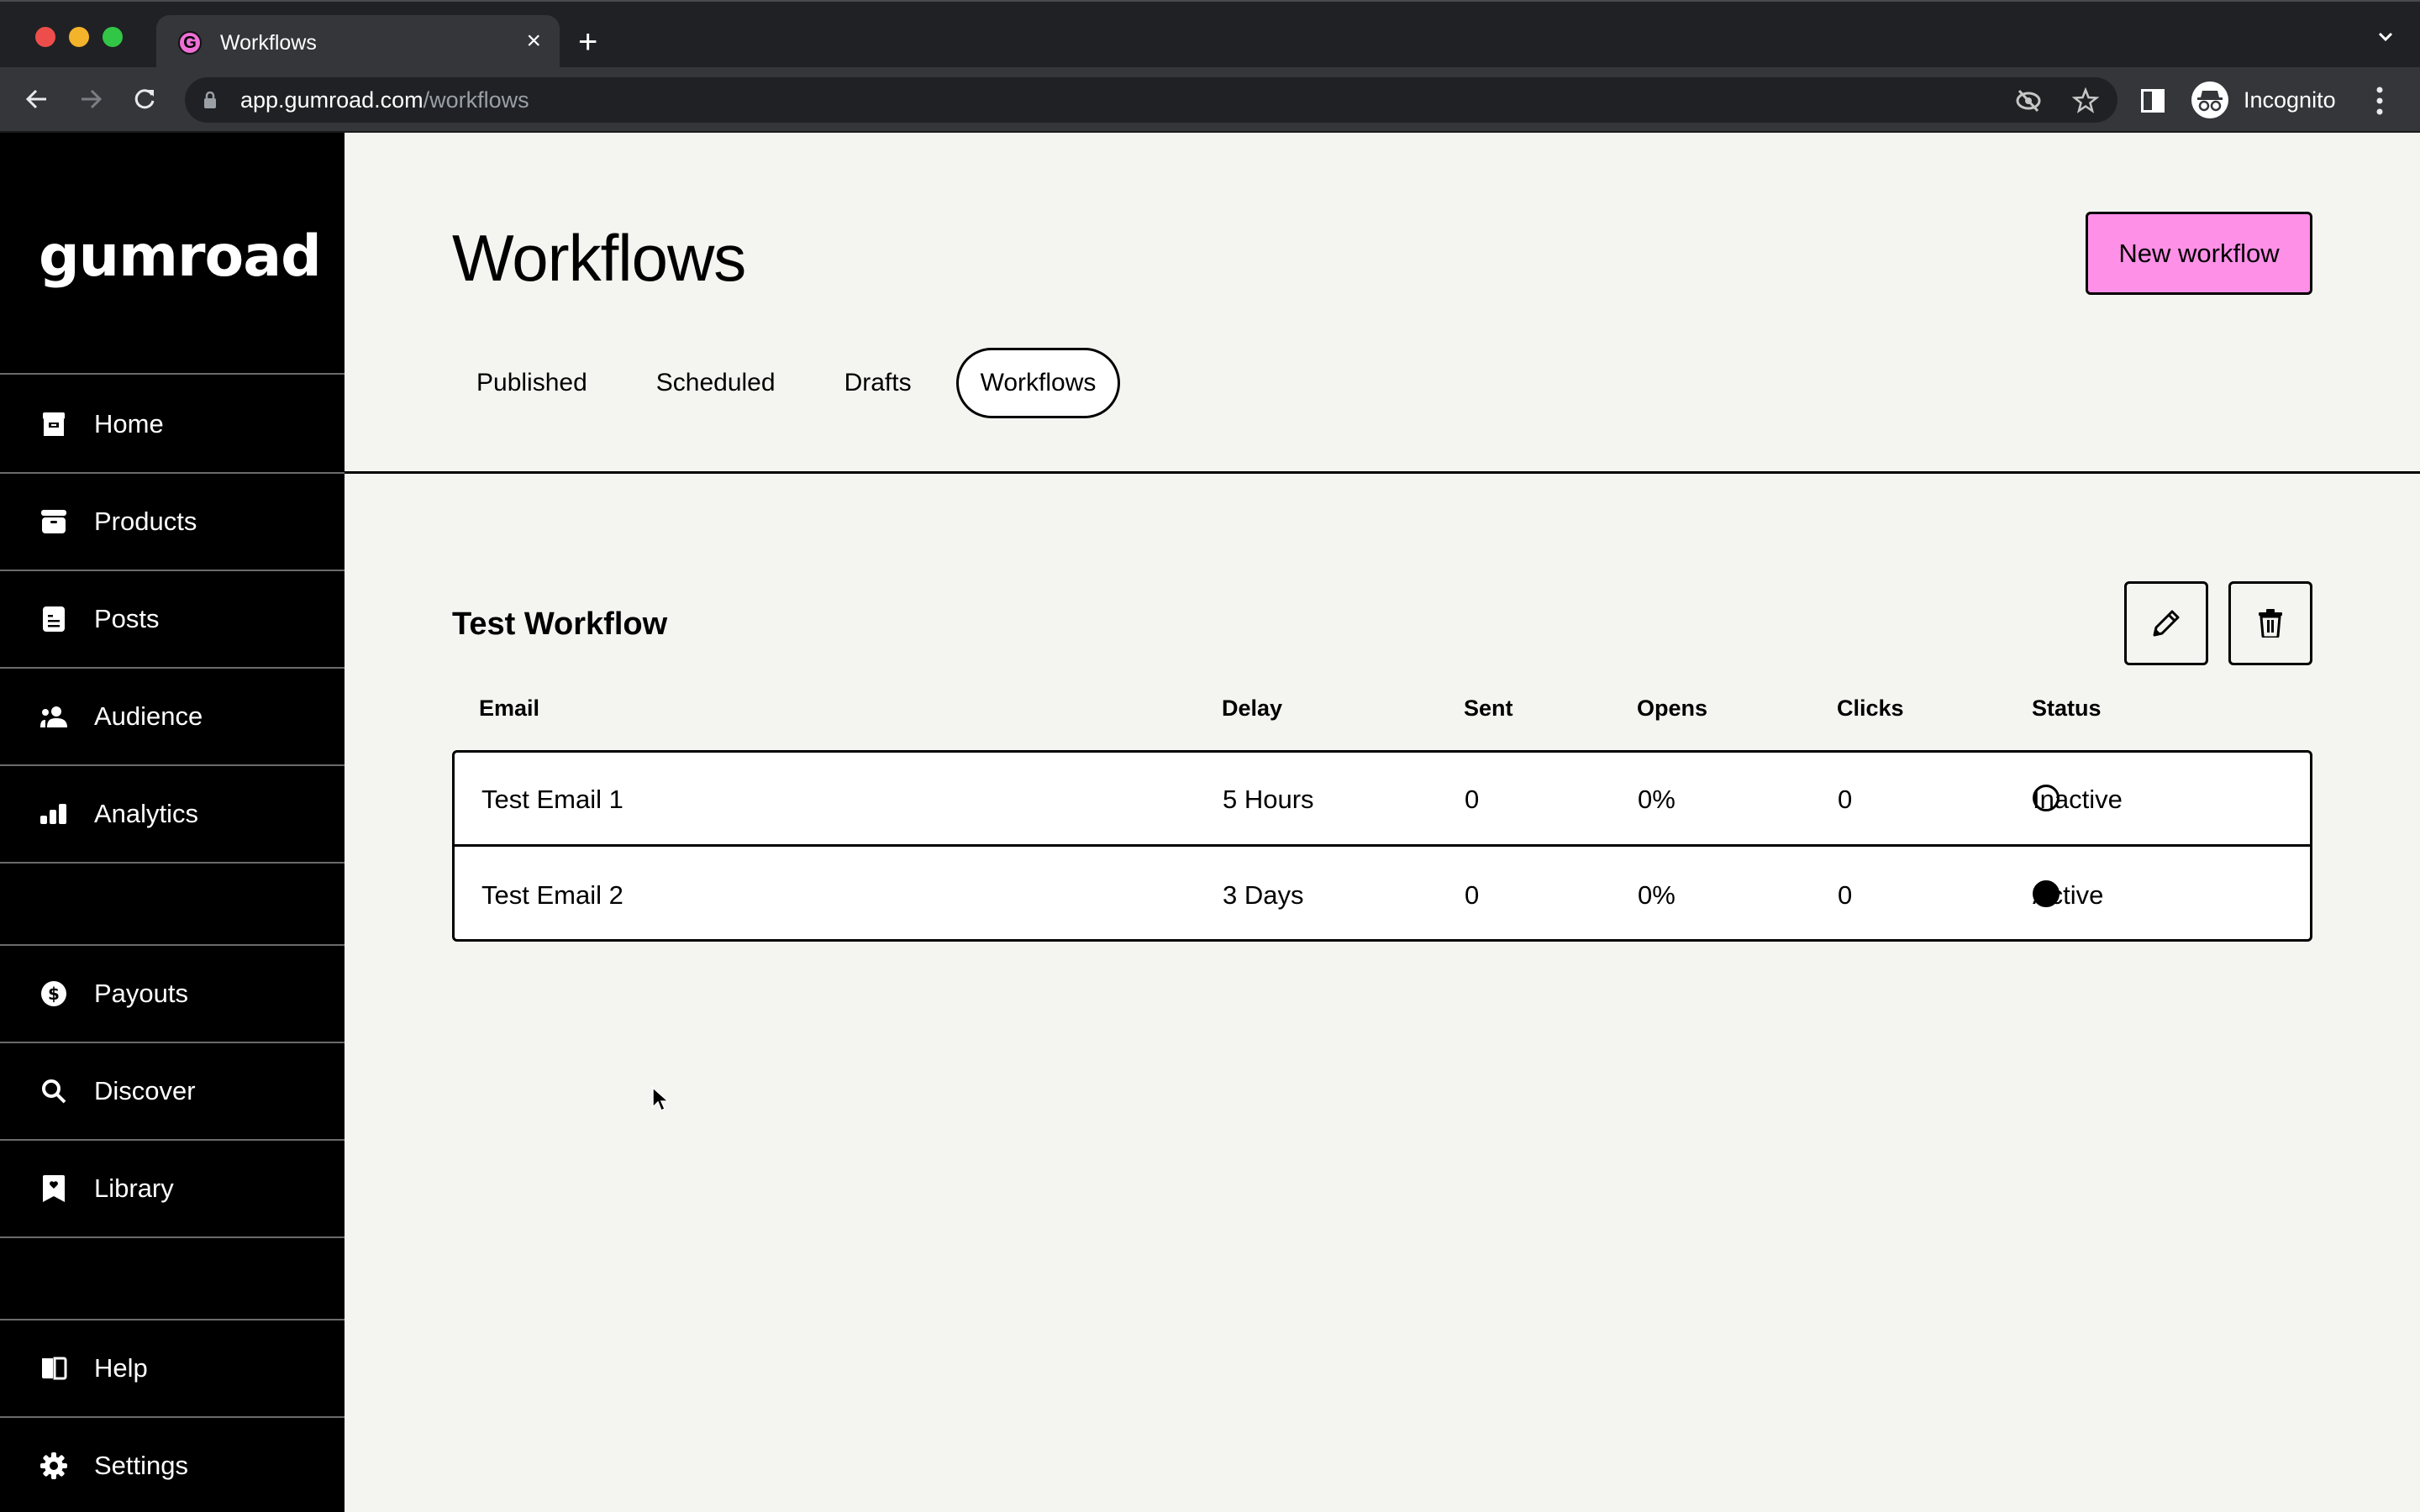 The image size is (2420, 1512). I want to click on new-workflow-button: New workflow, so click(2199, 253).